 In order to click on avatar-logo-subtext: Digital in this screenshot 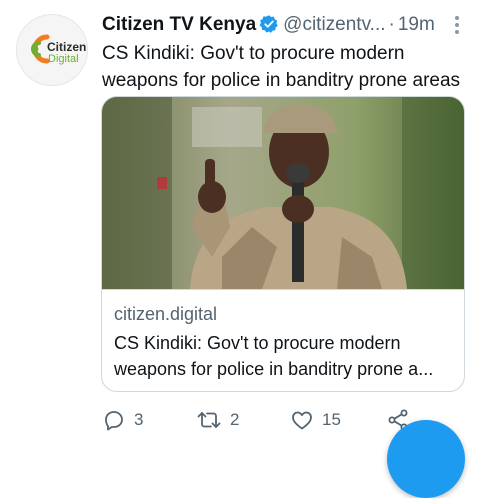, I will do `click(63, 59)`.